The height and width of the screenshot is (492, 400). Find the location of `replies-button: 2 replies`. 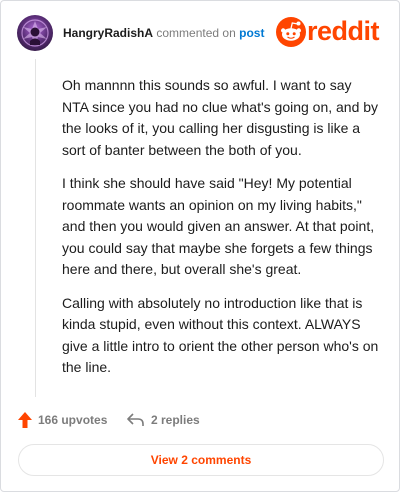

replies-button: 2 replies is located at coordinates (163, 420).